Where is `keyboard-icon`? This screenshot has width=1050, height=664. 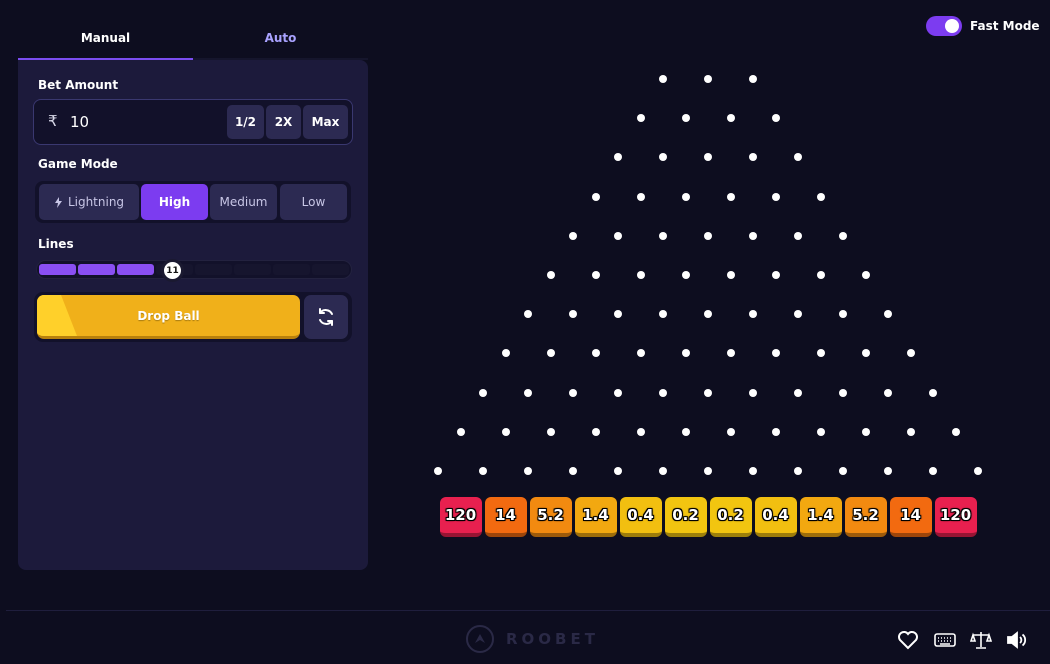 keyboard-icon is located at coordinates (945, 640).